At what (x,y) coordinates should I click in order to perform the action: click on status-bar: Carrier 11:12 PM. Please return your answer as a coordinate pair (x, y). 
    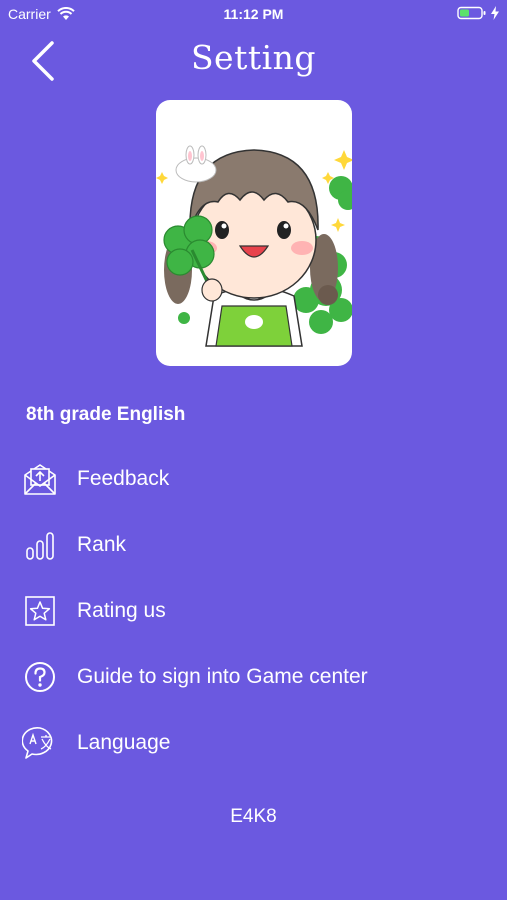
    Looking at the image, I should click on (253, 14).